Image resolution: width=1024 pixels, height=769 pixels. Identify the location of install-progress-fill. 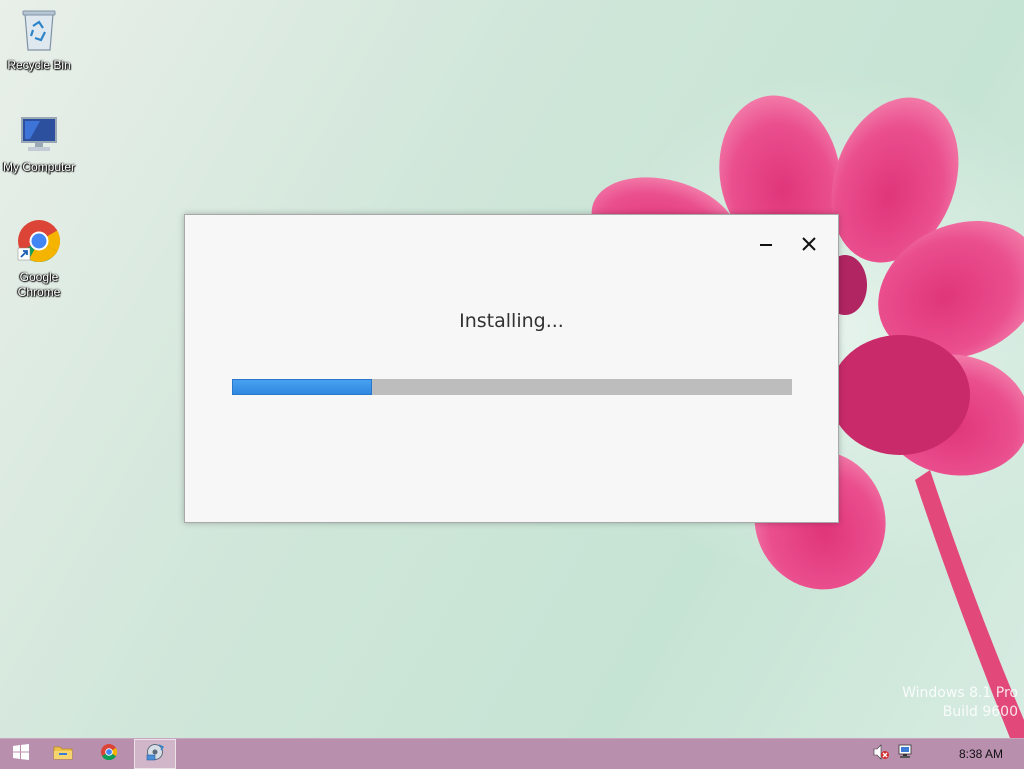
(302, 387).